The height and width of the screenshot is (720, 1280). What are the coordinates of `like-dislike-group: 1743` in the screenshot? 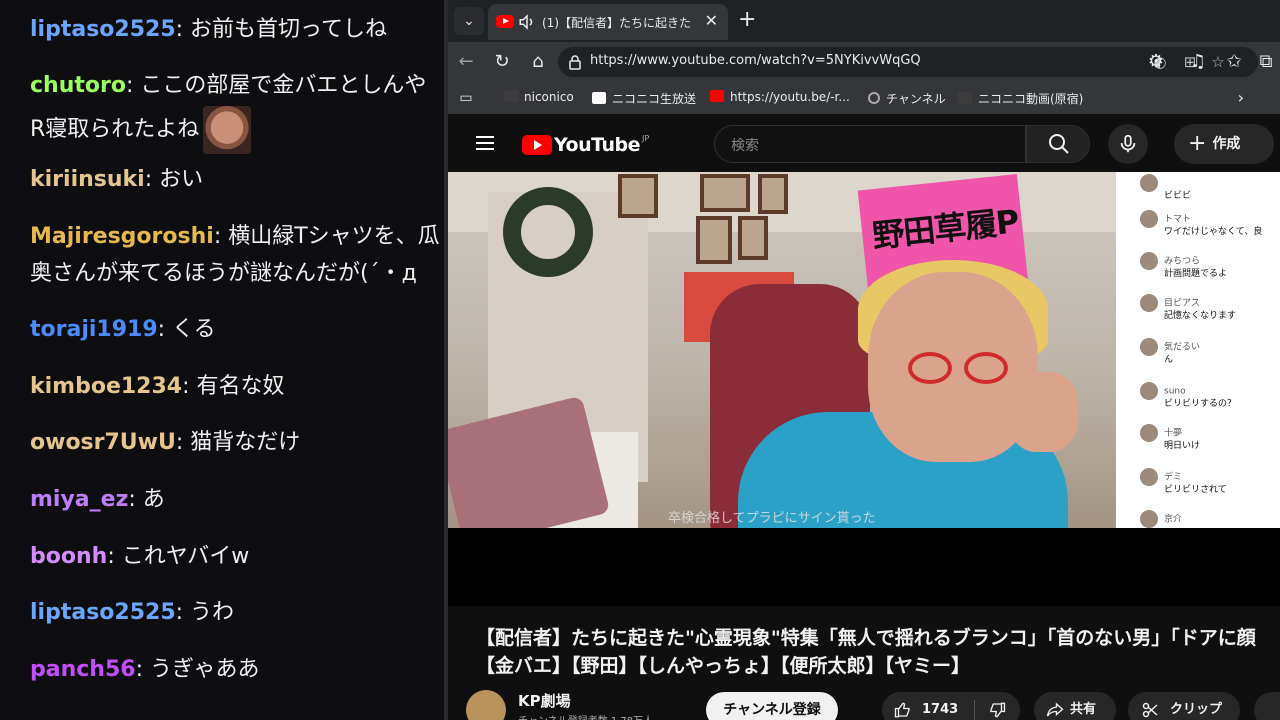 It's located at (951, 706).